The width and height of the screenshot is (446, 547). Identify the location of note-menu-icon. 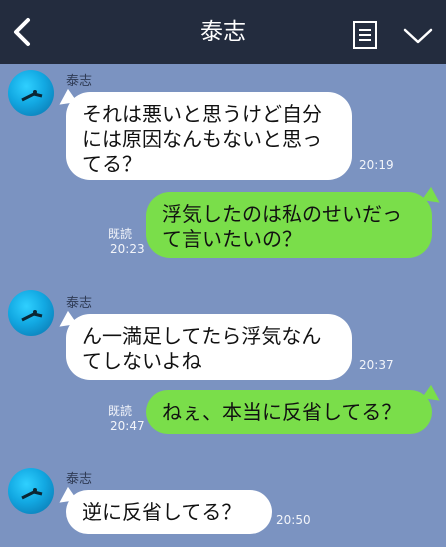
(365, 35).